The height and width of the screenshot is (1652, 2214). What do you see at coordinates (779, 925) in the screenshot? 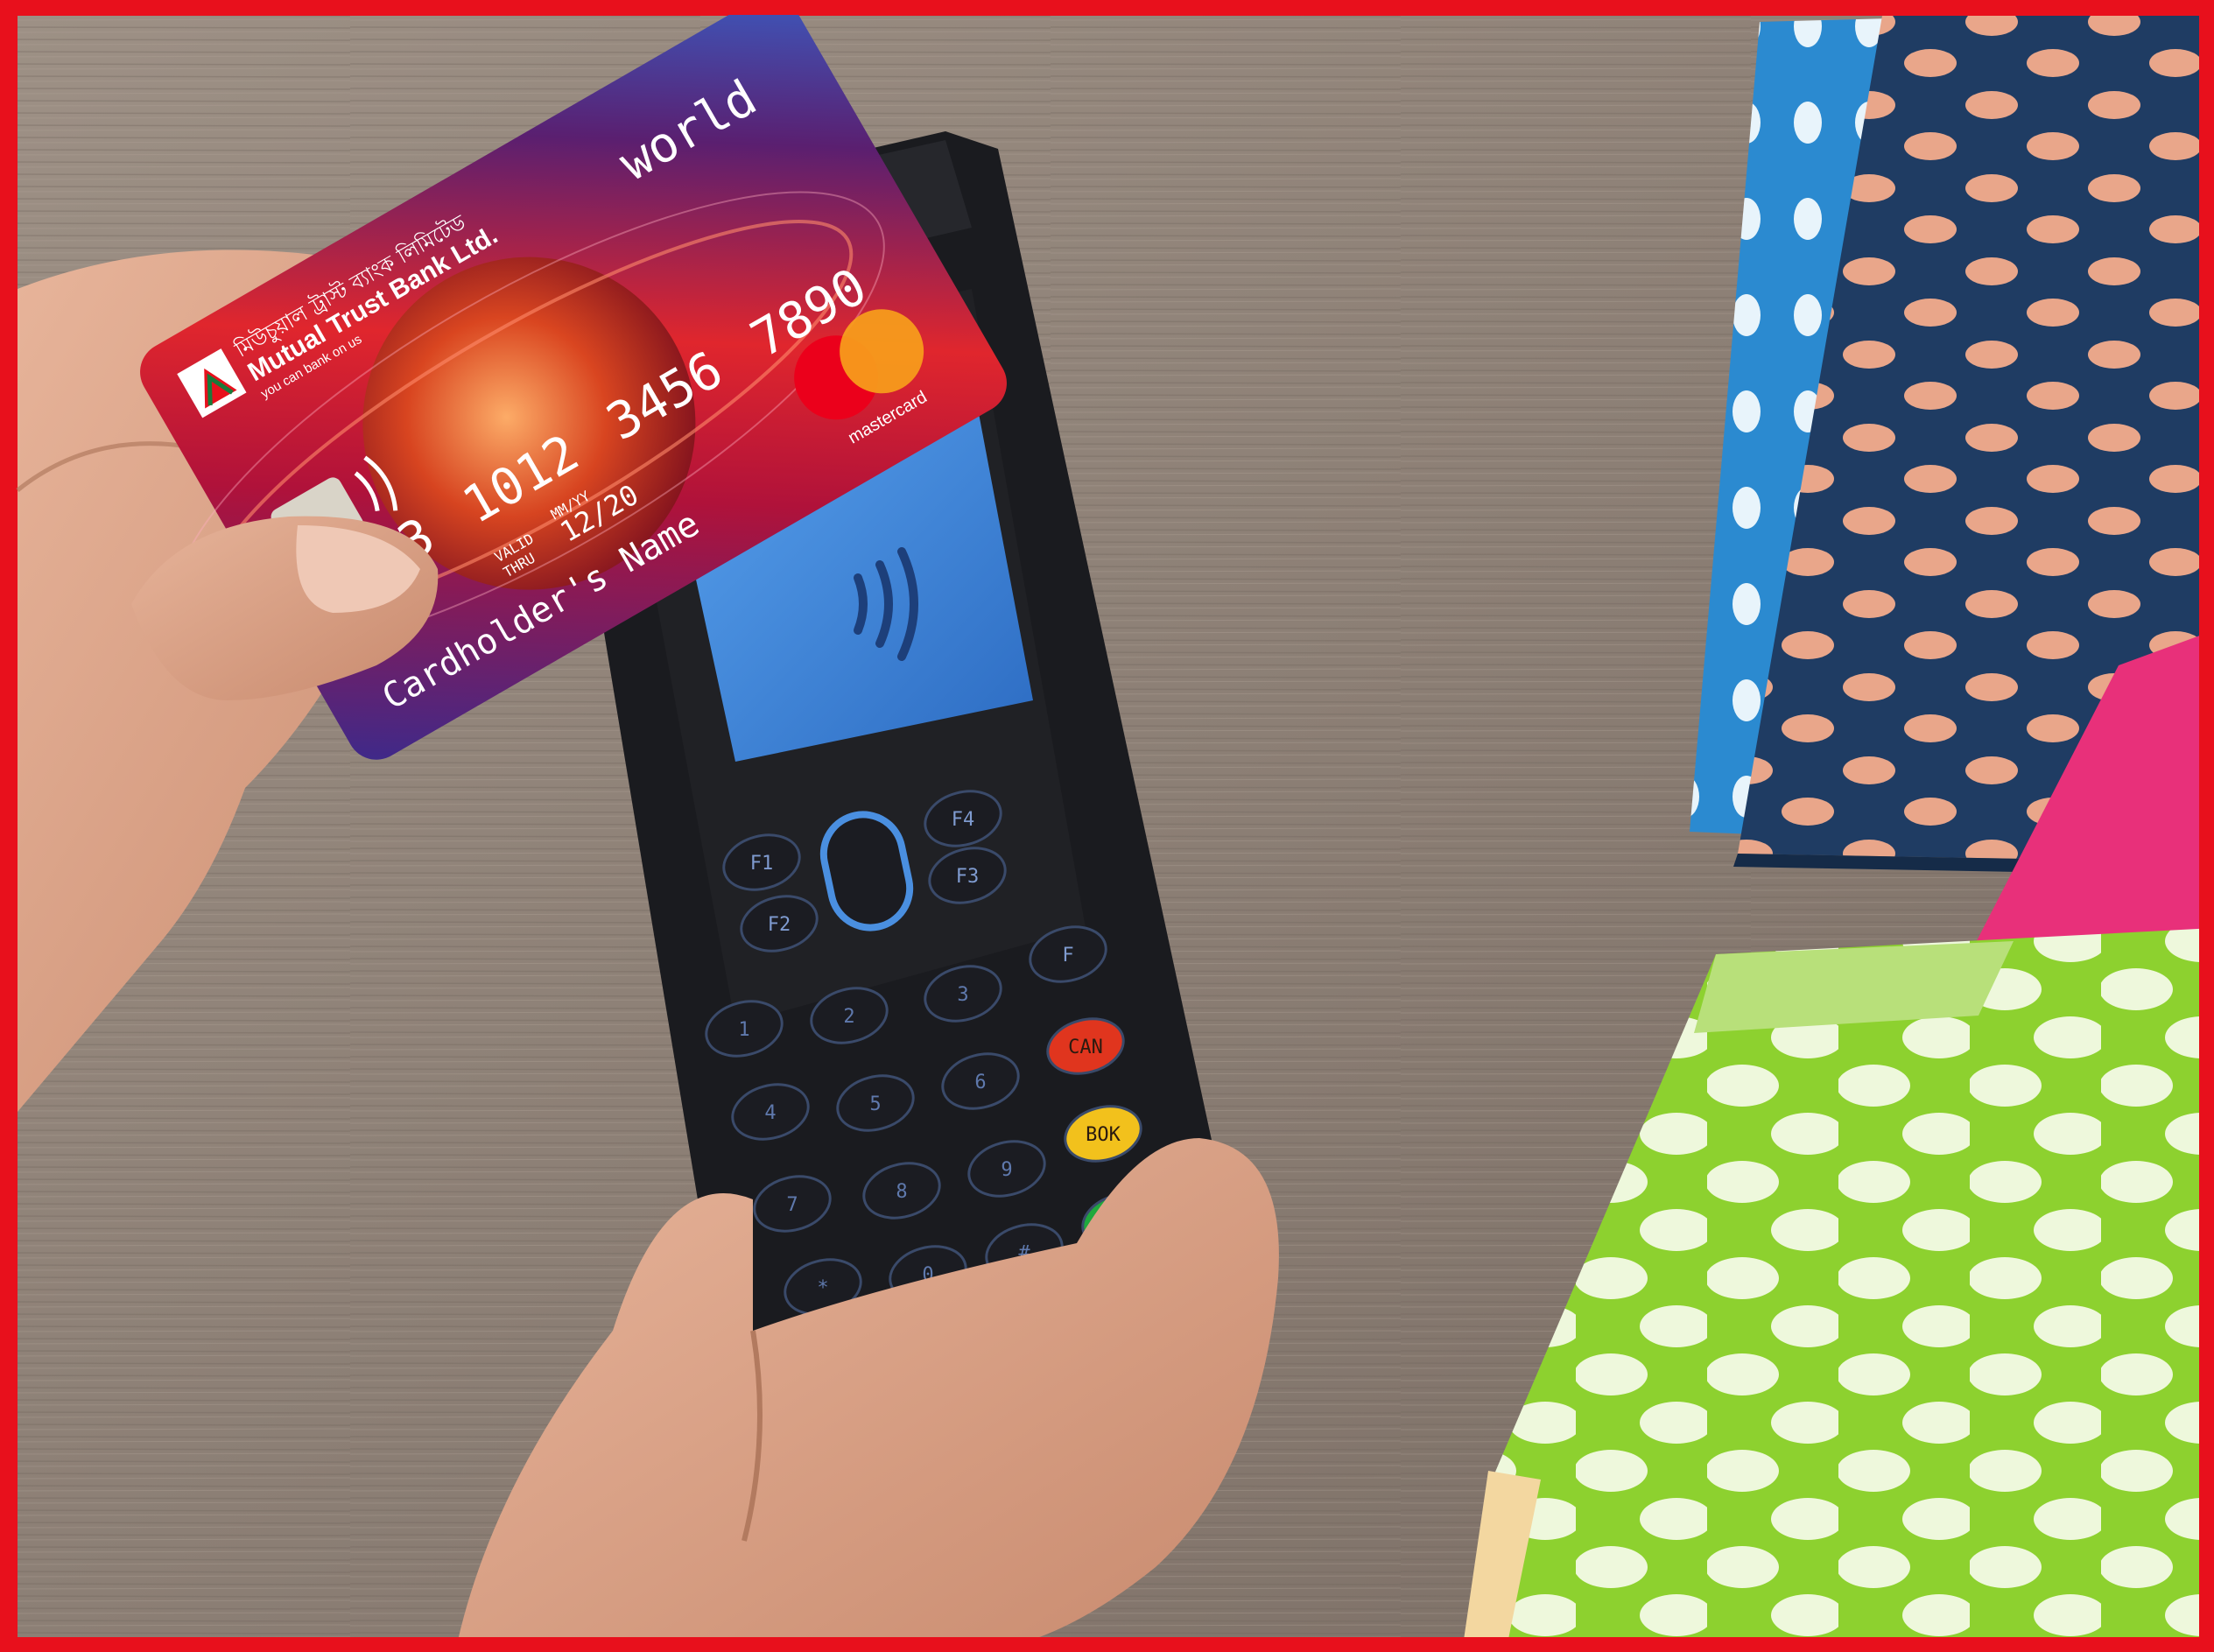
I see `svg-text: F2` at bounding box center [779, 925].